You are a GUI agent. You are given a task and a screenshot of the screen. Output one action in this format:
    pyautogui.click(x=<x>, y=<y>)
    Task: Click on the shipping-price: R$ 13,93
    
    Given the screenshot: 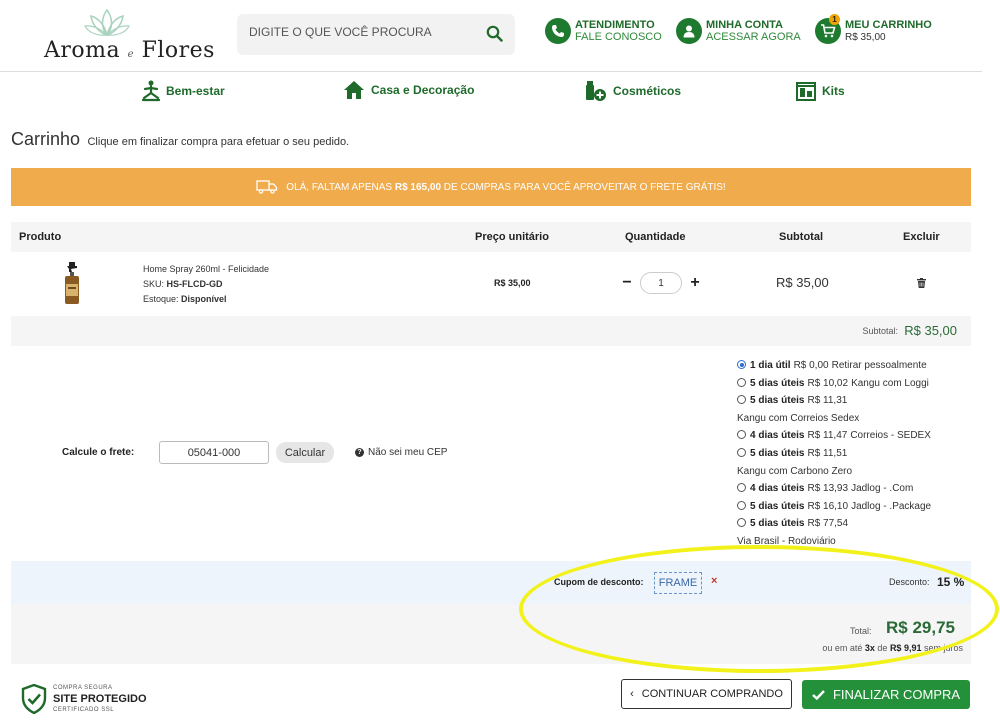 What is the action you would take?
    pyautogui.click(x=828, y=489)
    